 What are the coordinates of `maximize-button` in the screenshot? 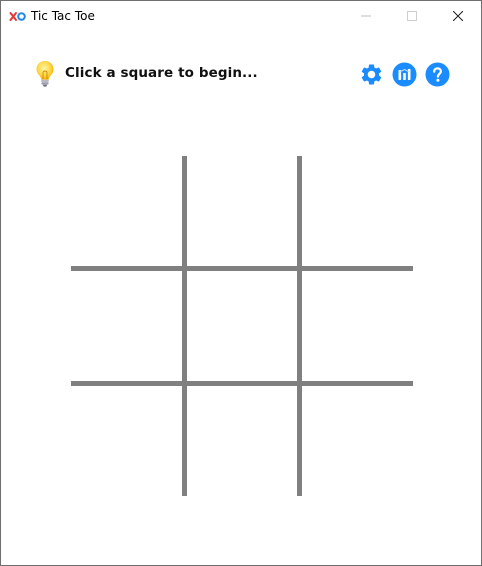 It's located at (412, 16).